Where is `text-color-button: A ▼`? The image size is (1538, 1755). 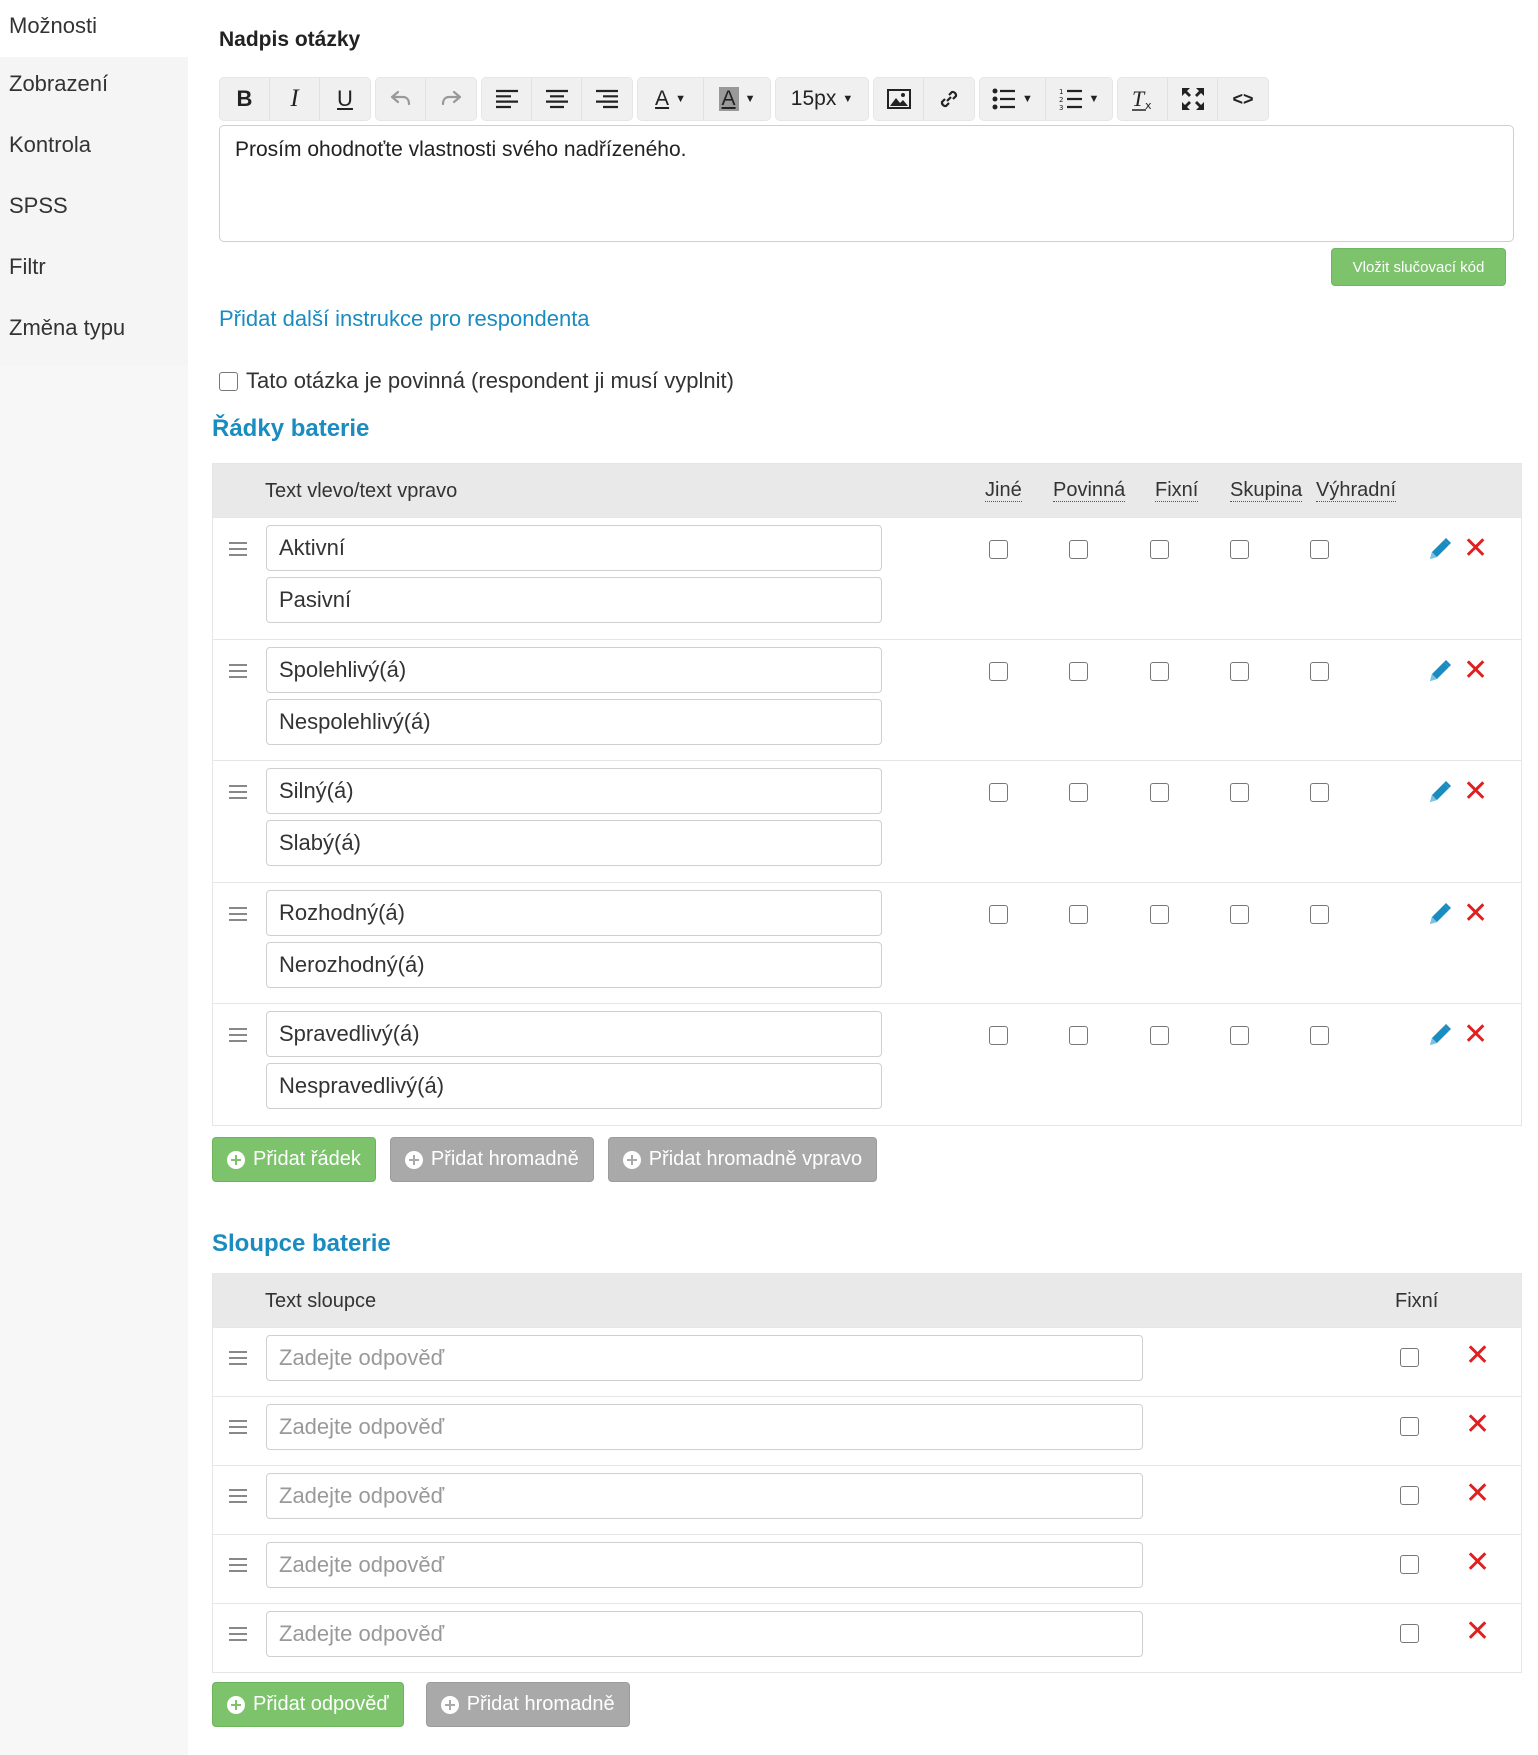 text-color-button: A ▼ is located at coordinates (671, 99).